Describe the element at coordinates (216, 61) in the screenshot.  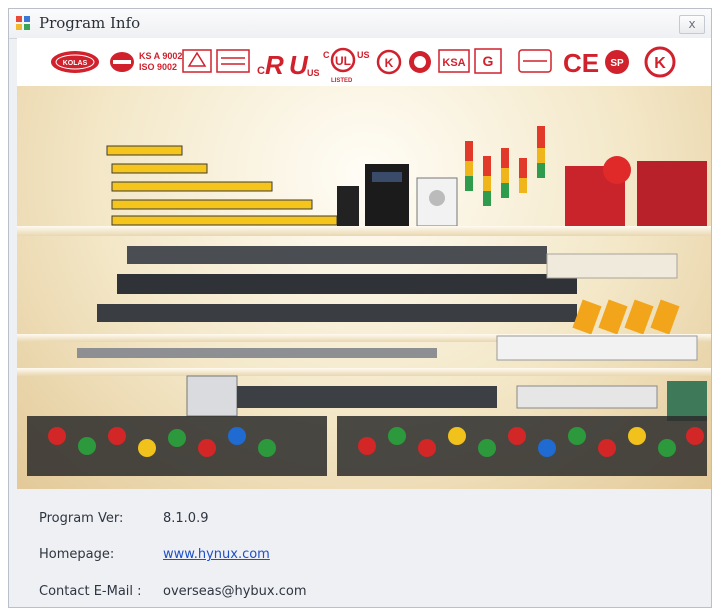
I see `safety-marks` at that location.